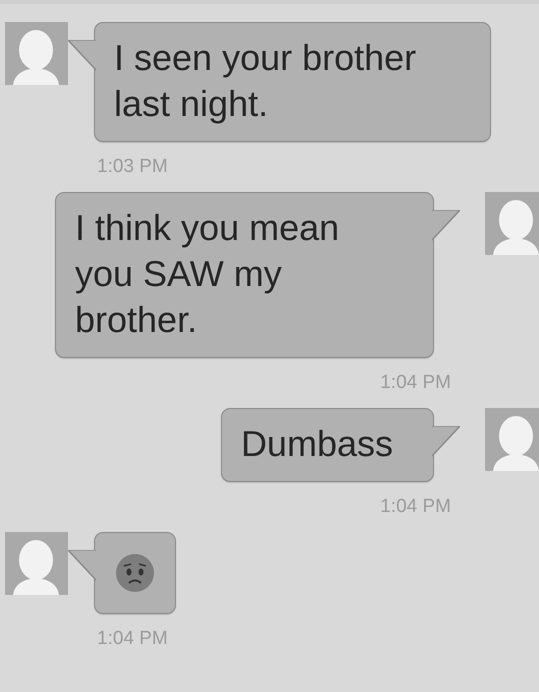 Image resolution: width=539 pixels, height=692 pixels. I want to click on message-text: Dumbass, so click(317, 444).